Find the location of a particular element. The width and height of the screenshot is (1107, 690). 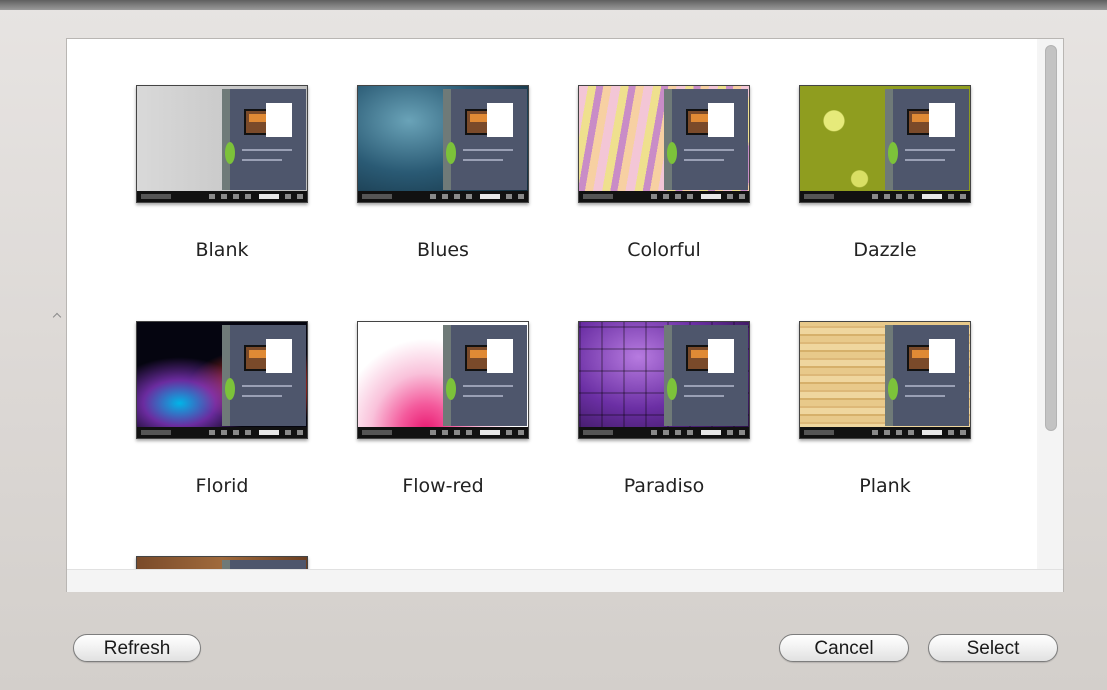

template-colorful: Colorful is located at coordinates (664, 173).